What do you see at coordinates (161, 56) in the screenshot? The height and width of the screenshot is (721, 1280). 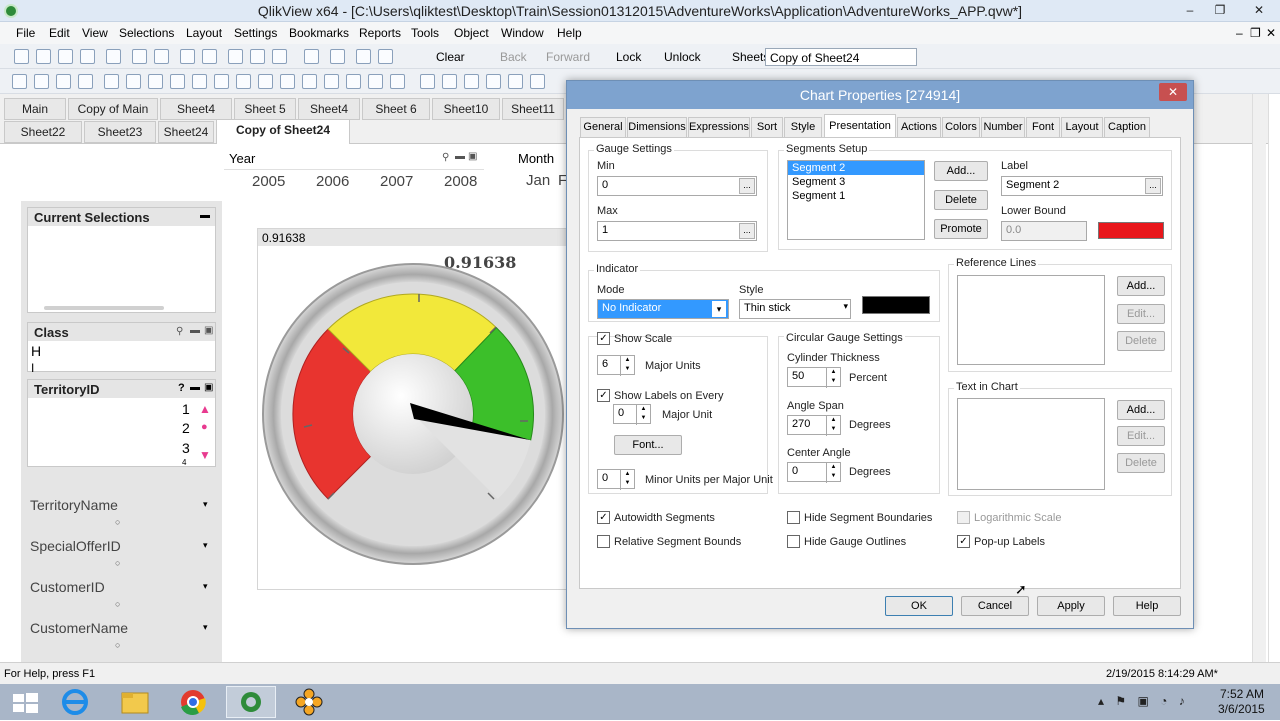 I see `reload-icon` at bounding box center [161, 56].